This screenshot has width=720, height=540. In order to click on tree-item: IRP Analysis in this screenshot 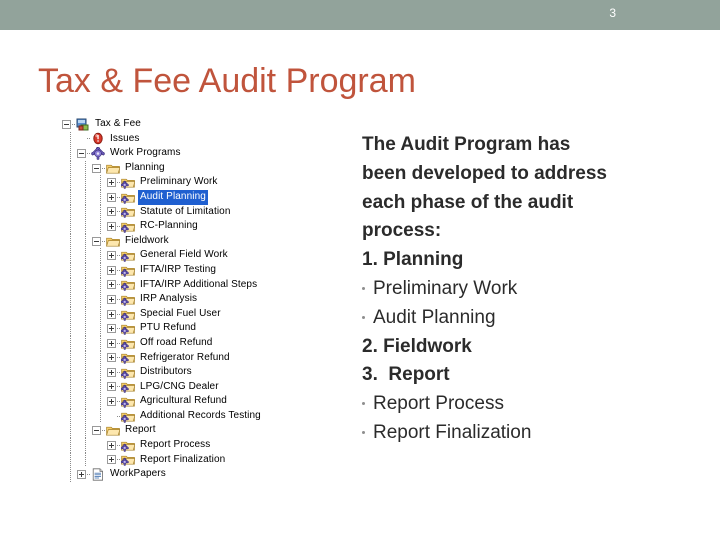, I will do `click(207, 299)`.